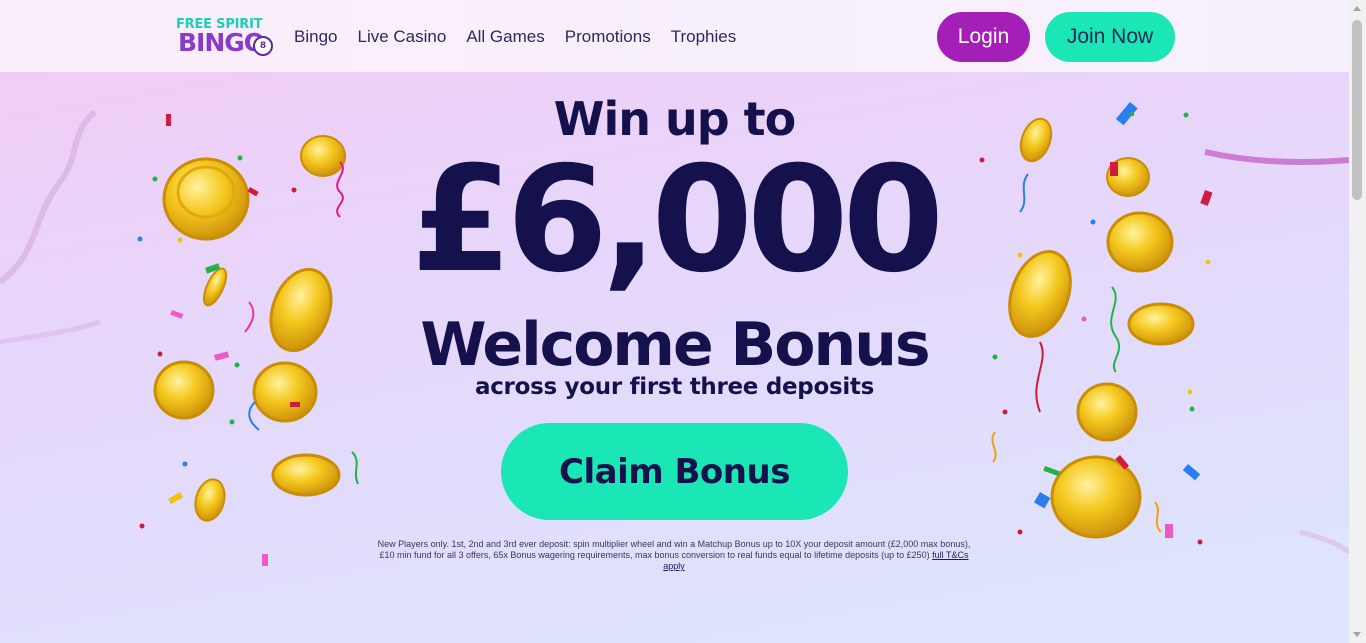 The width and height of the screenshot is (1366, 643). What do you see at coordinates (1357, 110) in the screenshot?
I see `scrollbar-thumb` at bounding box center [1357, 110].